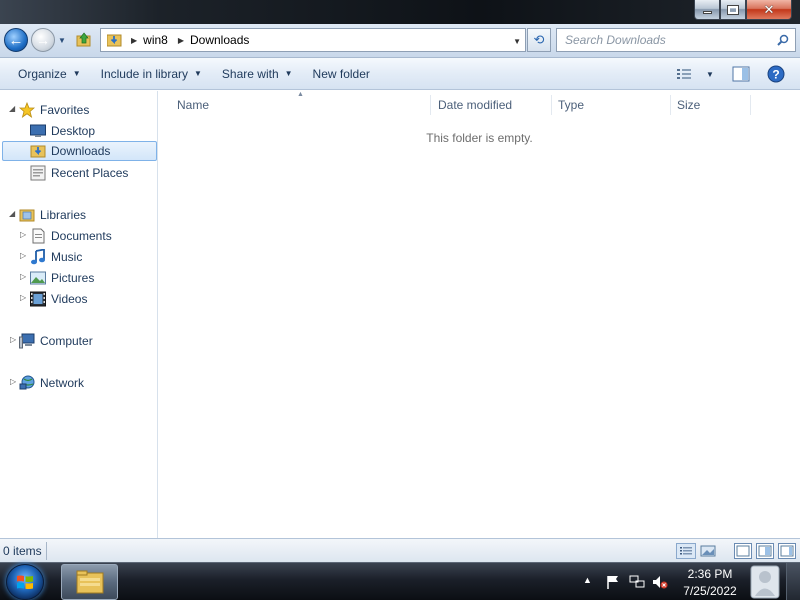 This screenshot has width=800, height=600. I want to click on layout-icon, so click(765, 551).